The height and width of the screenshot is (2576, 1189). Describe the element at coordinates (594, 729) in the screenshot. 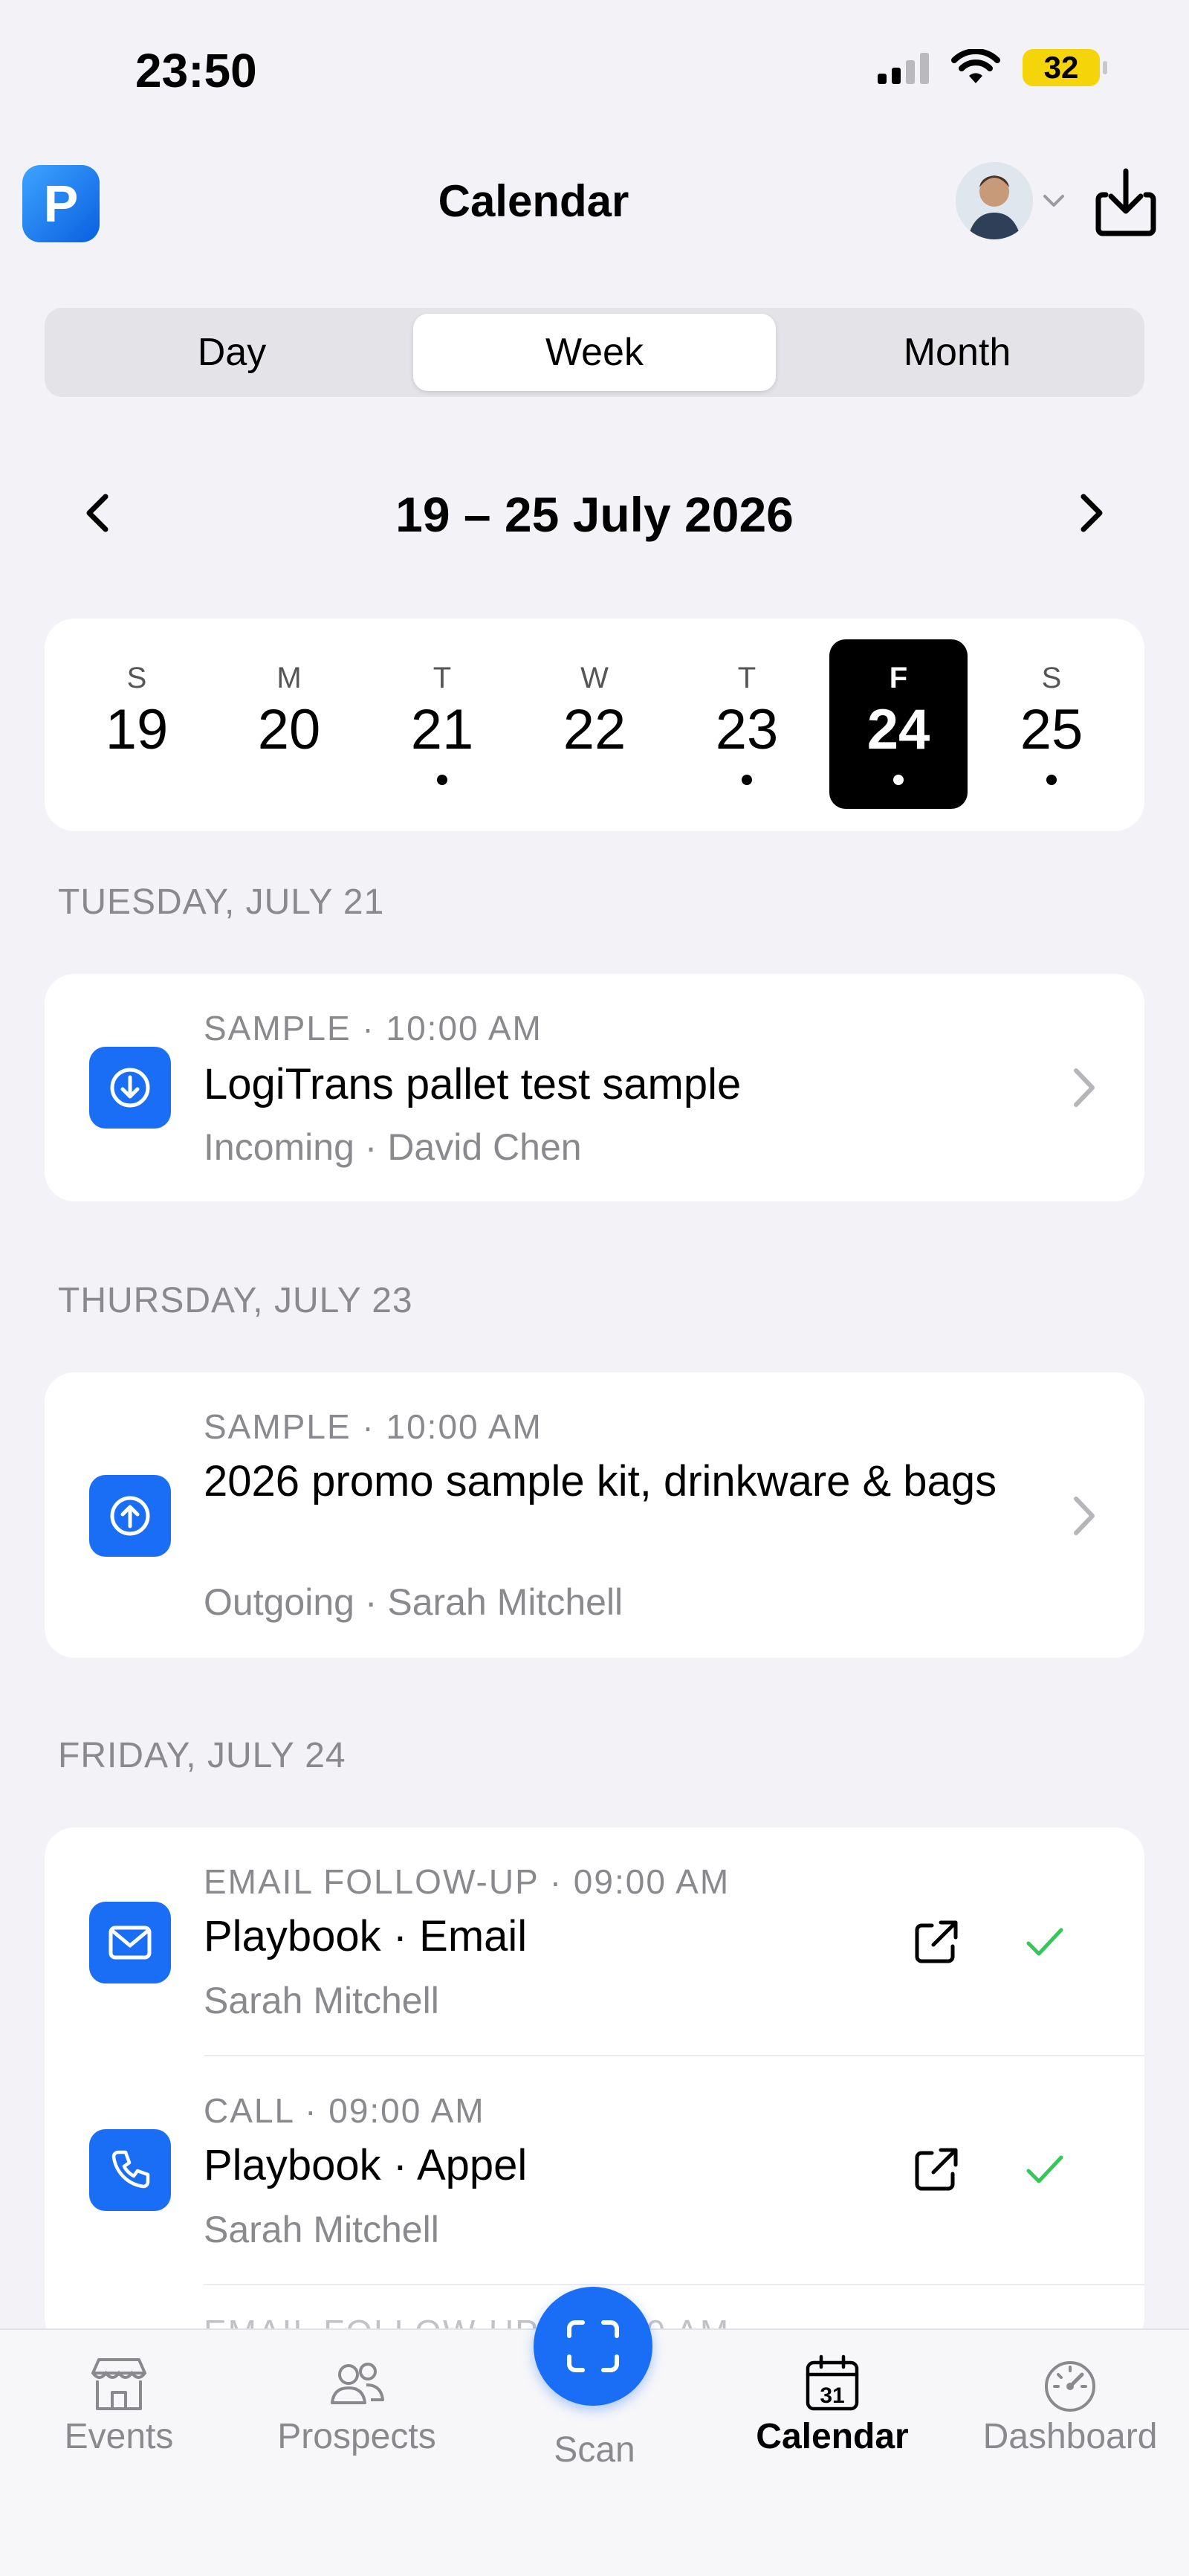

I see `day-number: 22` at that location.